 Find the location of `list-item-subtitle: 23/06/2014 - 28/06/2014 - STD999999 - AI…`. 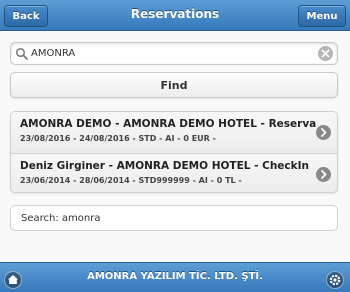

list-item-subtitle: 23/06/2014 - 28/06/2014 - STD999999 - AI… is located at coordinates (131, 180).